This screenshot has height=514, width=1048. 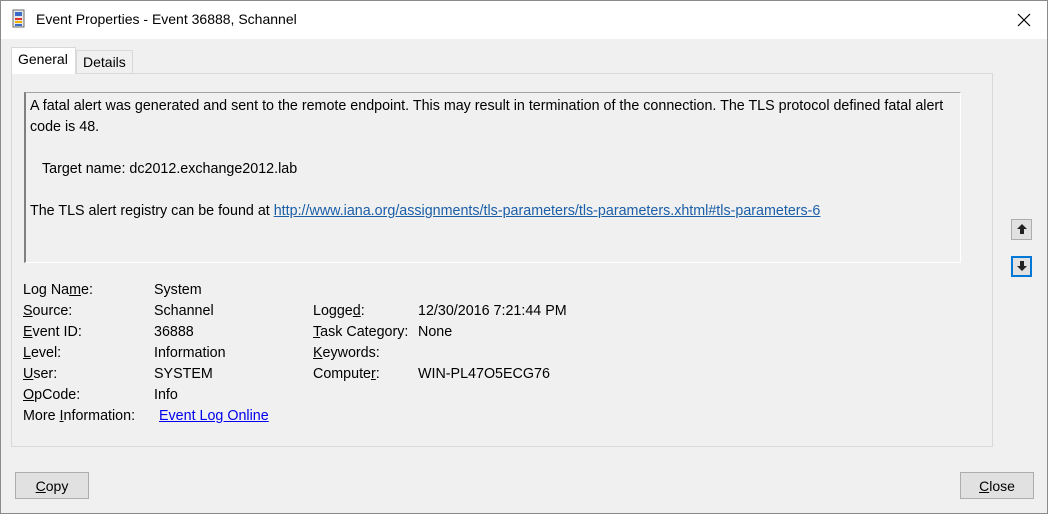 I want to click on close-button-label: Close, so click(x=997, y=485).